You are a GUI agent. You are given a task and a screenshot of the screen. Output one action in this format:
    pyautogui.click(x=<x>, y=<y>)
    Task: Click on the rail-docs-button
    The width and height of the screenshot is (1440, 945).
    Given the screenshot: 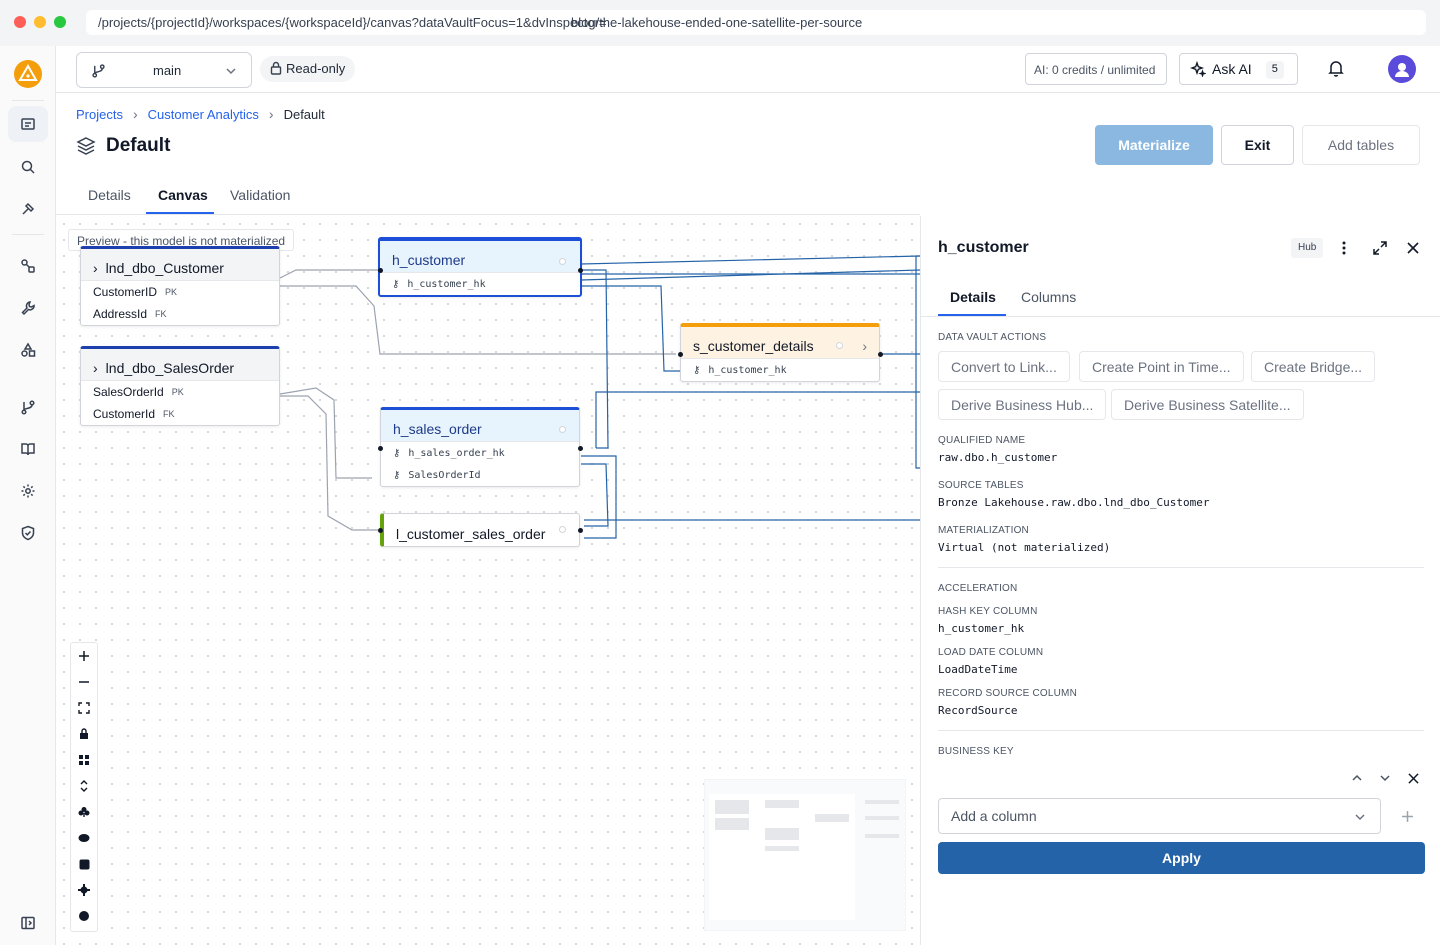 What is the action you would take?
    pyautogui.click(x=28, y=449)
    